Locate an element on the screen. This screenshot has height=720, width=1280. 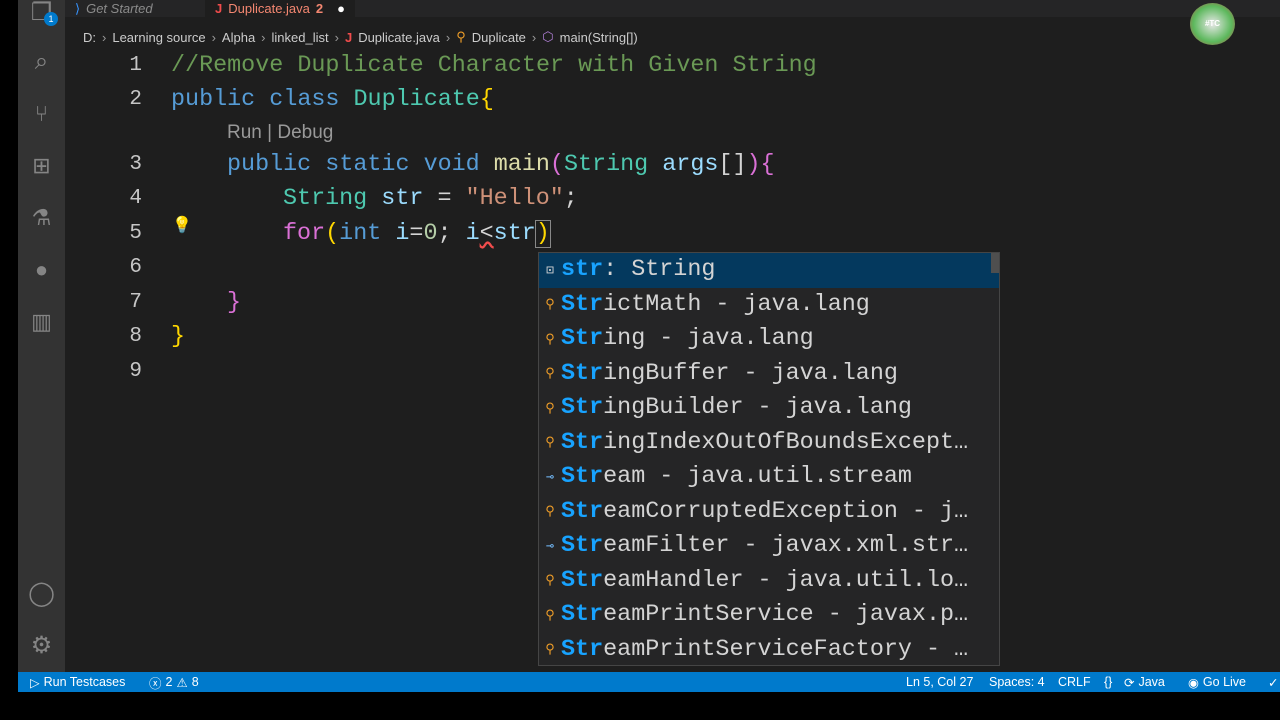
braces-icon: {} is located at coordinates (1108, 682).